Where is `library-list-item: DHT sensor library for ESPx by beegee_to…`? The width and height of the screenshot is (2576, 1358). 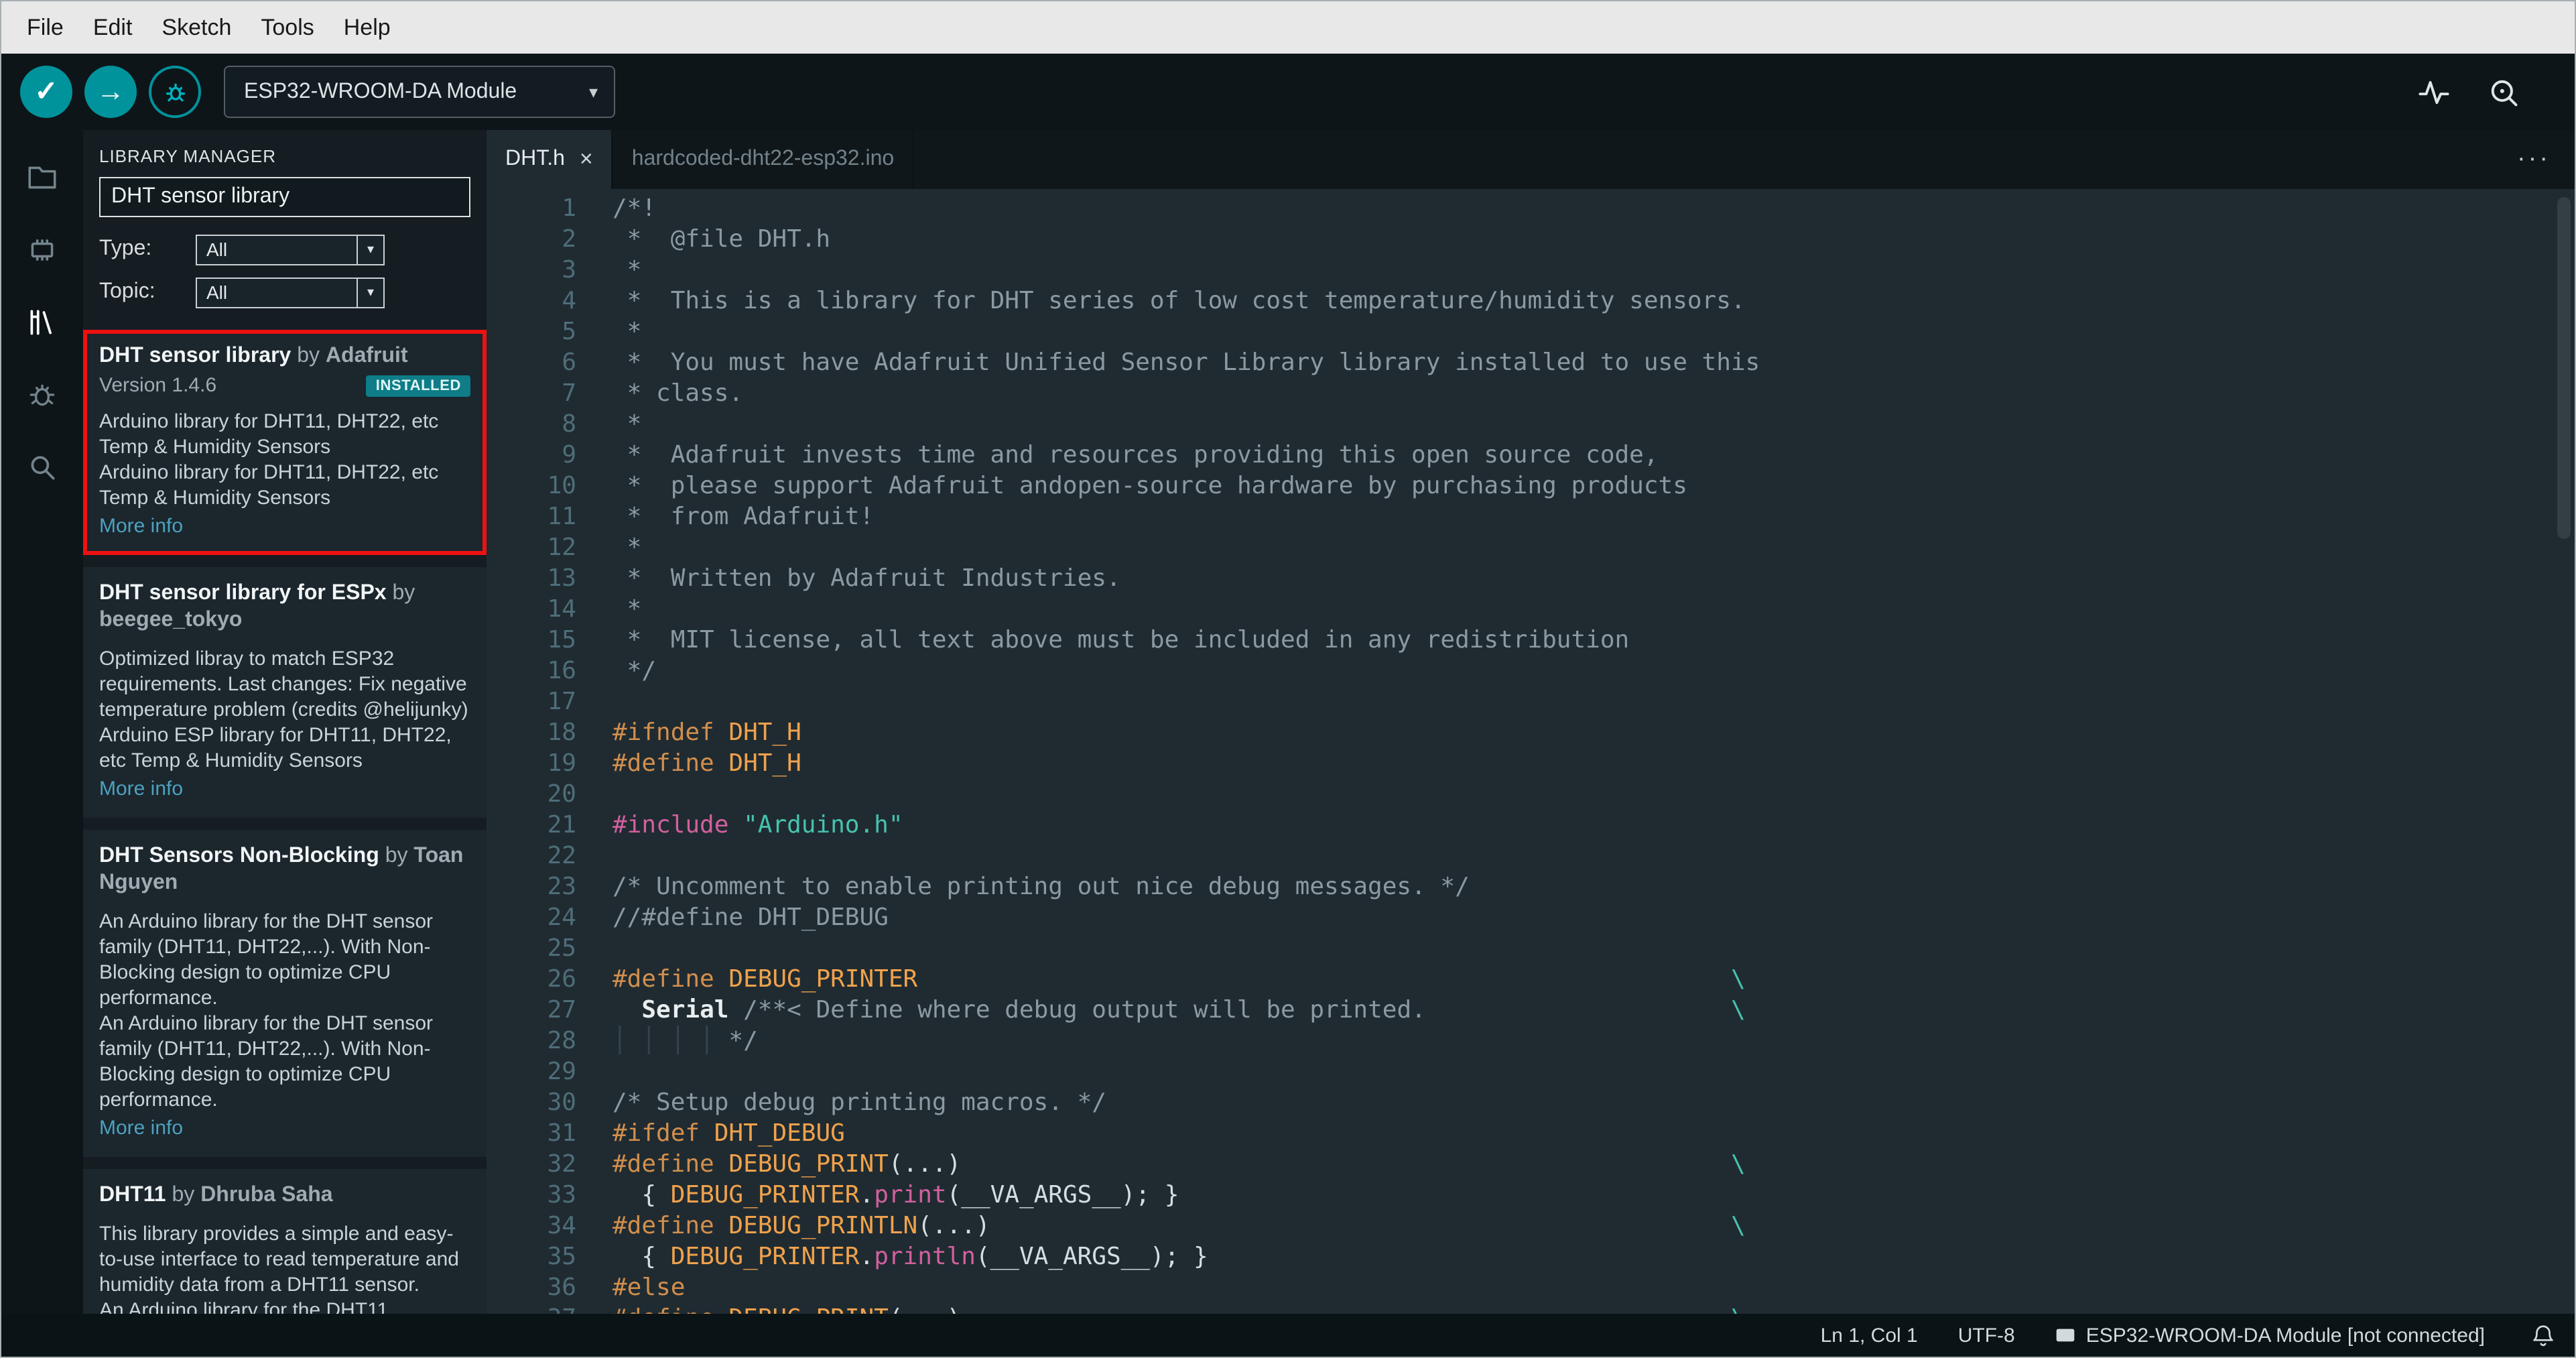
library-list-item: DHT sensor library for ESPx by beegee_to… is located at coordinates (285, 692).